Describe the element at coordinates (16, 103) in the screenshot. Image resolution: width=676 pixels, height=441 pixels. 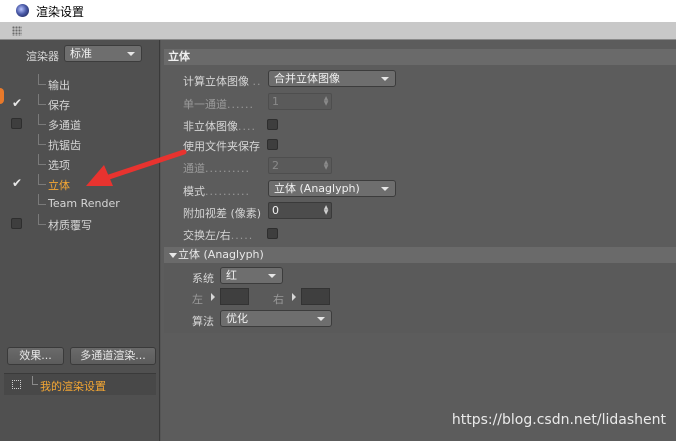
I see `save-checkbox` at that location.